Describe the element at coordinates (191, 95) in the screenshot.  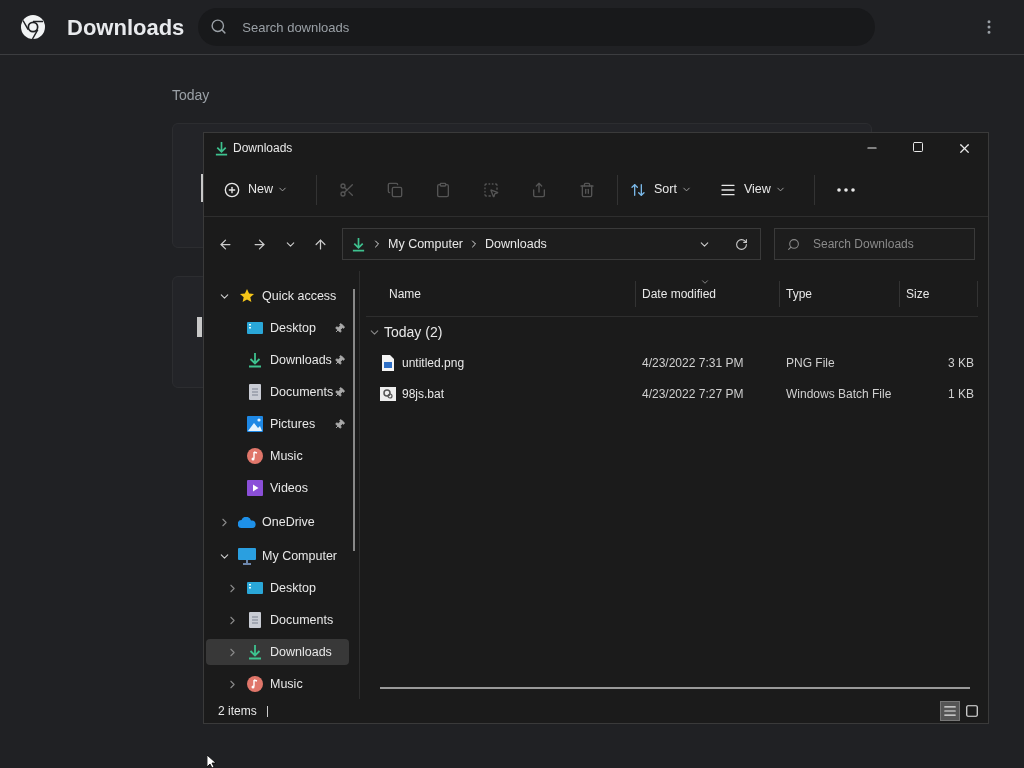
I see `section-heading: Today` at that location.